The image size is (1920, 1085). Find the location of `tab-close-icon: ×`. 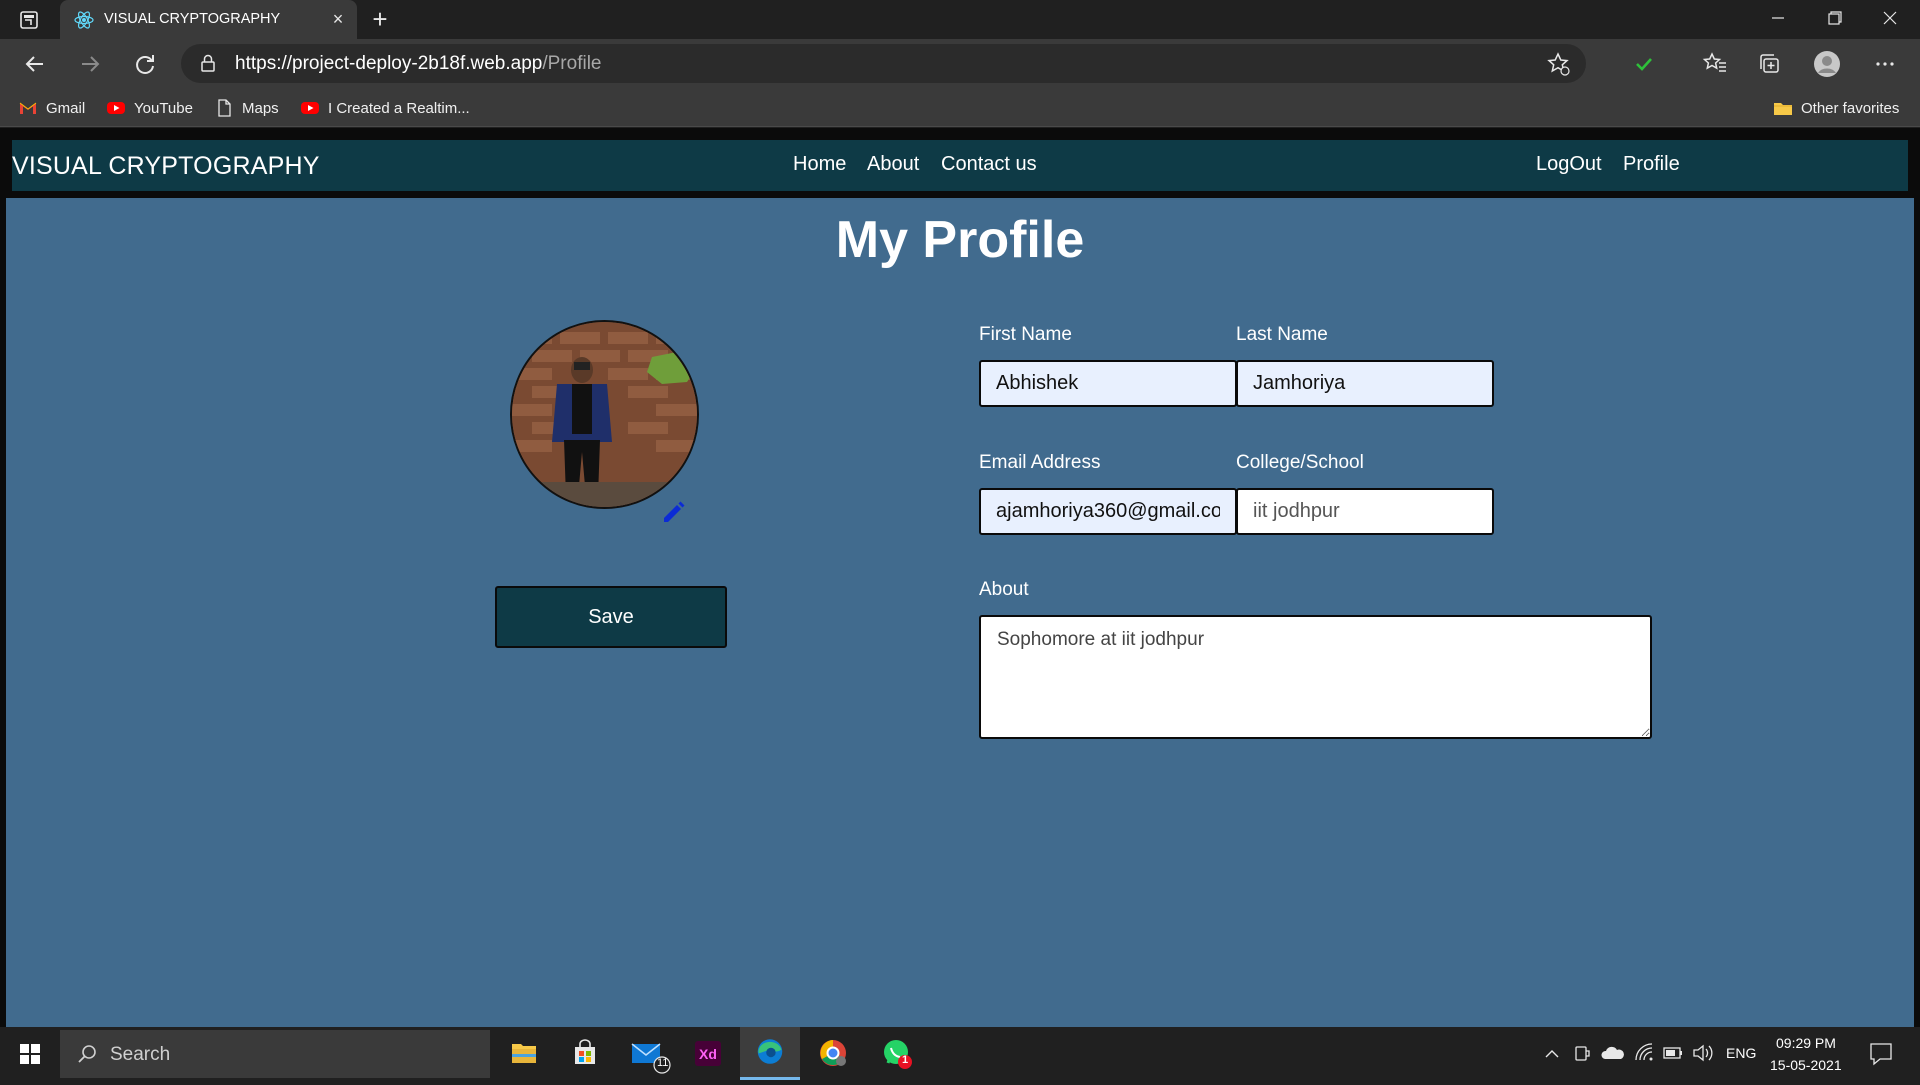

tab-close-icon: × is located at coordinates (338, 19).